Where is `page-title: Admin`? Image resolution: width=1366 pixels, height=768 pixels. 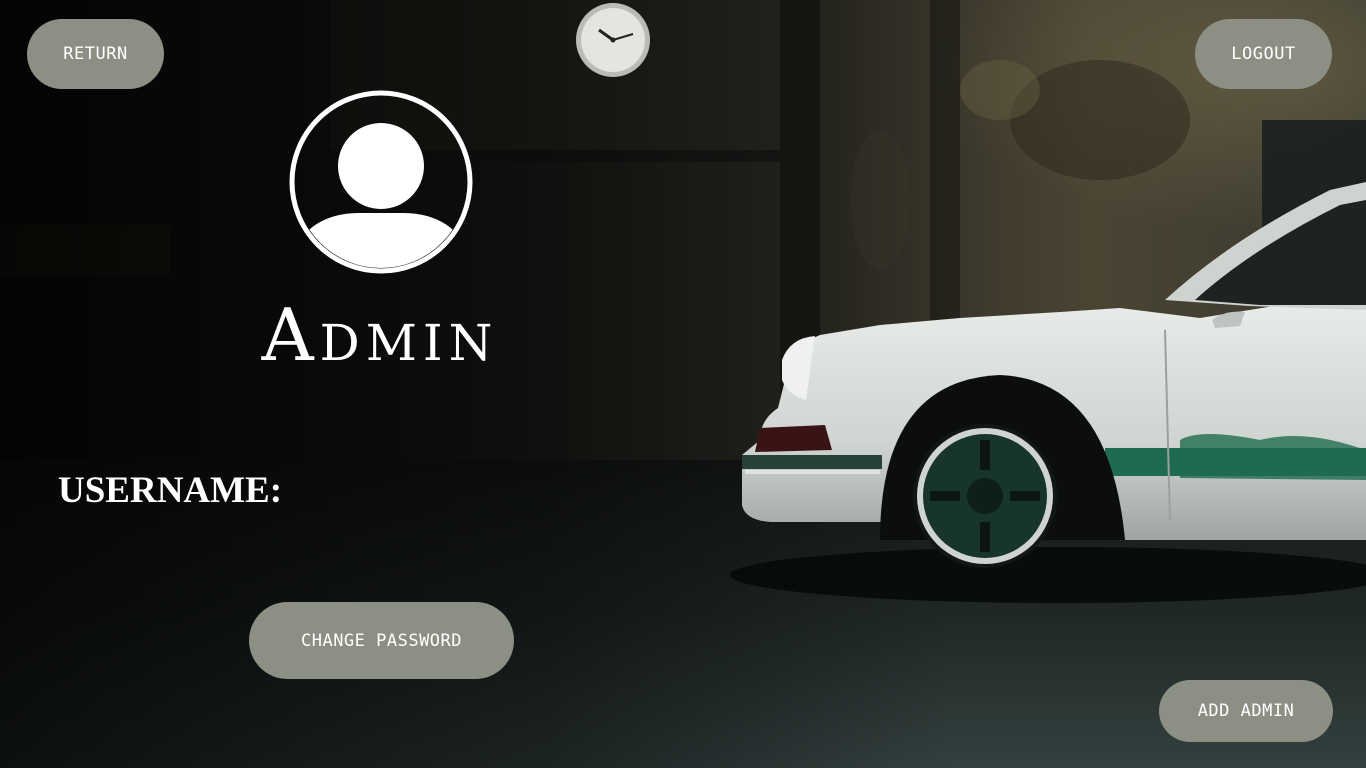 page-title: Admin is located at coordinates (380, 335).